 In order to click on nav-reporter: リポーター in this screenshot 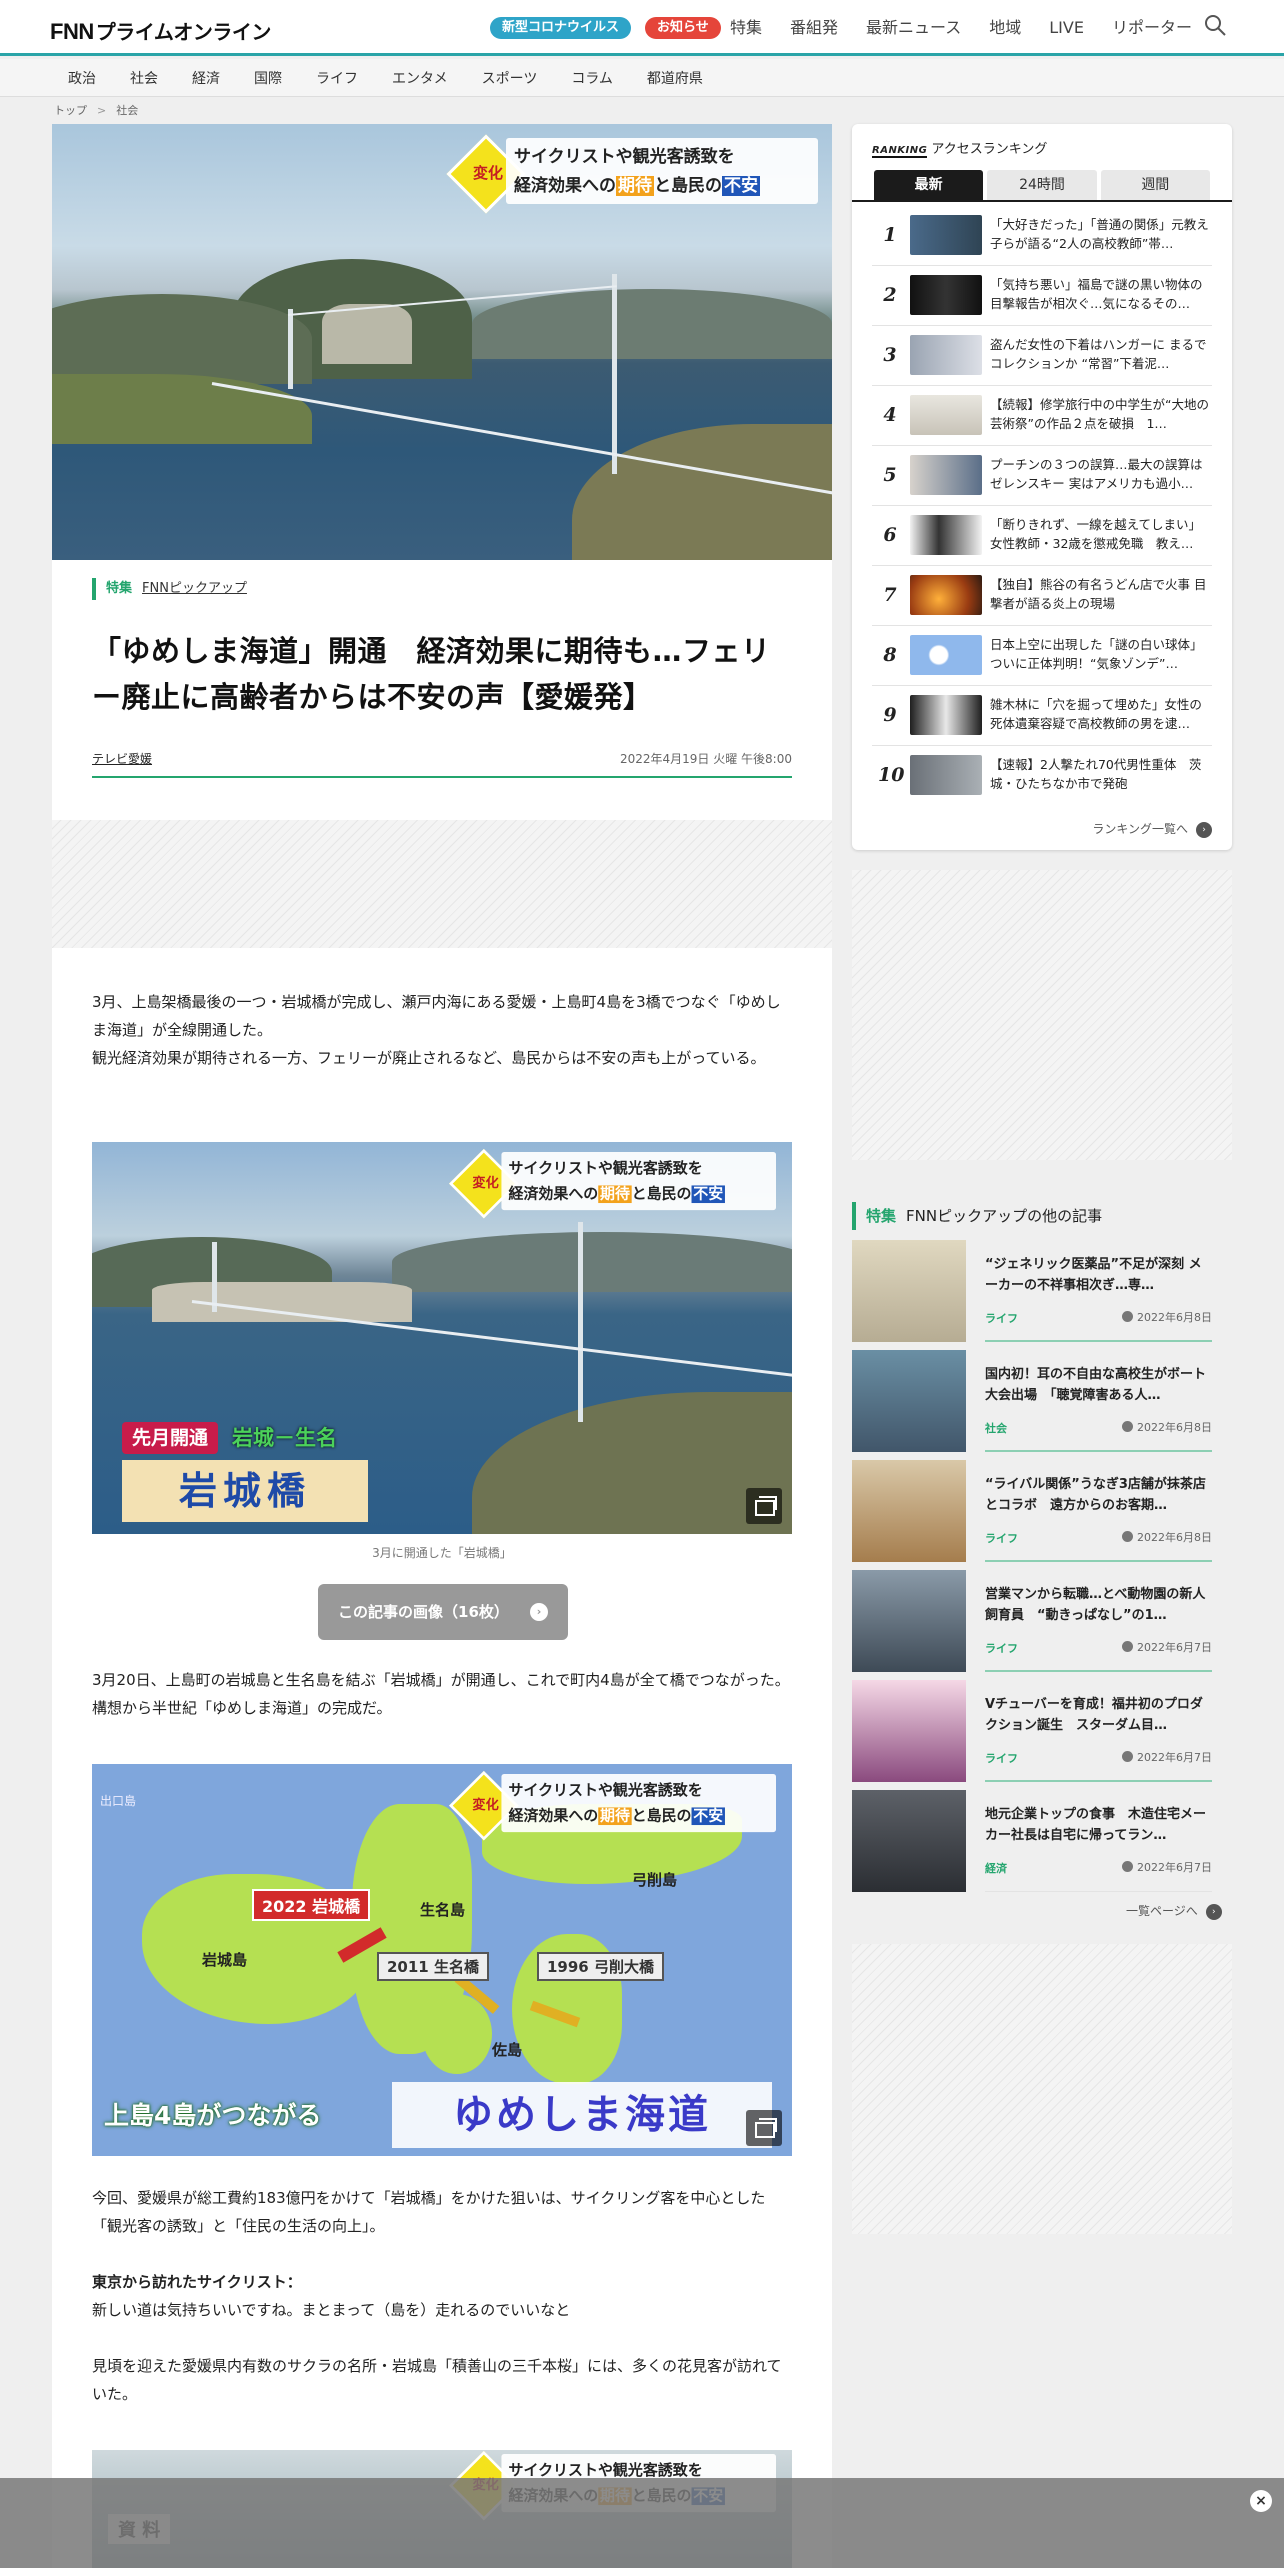, I will do `click(1152, 28)`.